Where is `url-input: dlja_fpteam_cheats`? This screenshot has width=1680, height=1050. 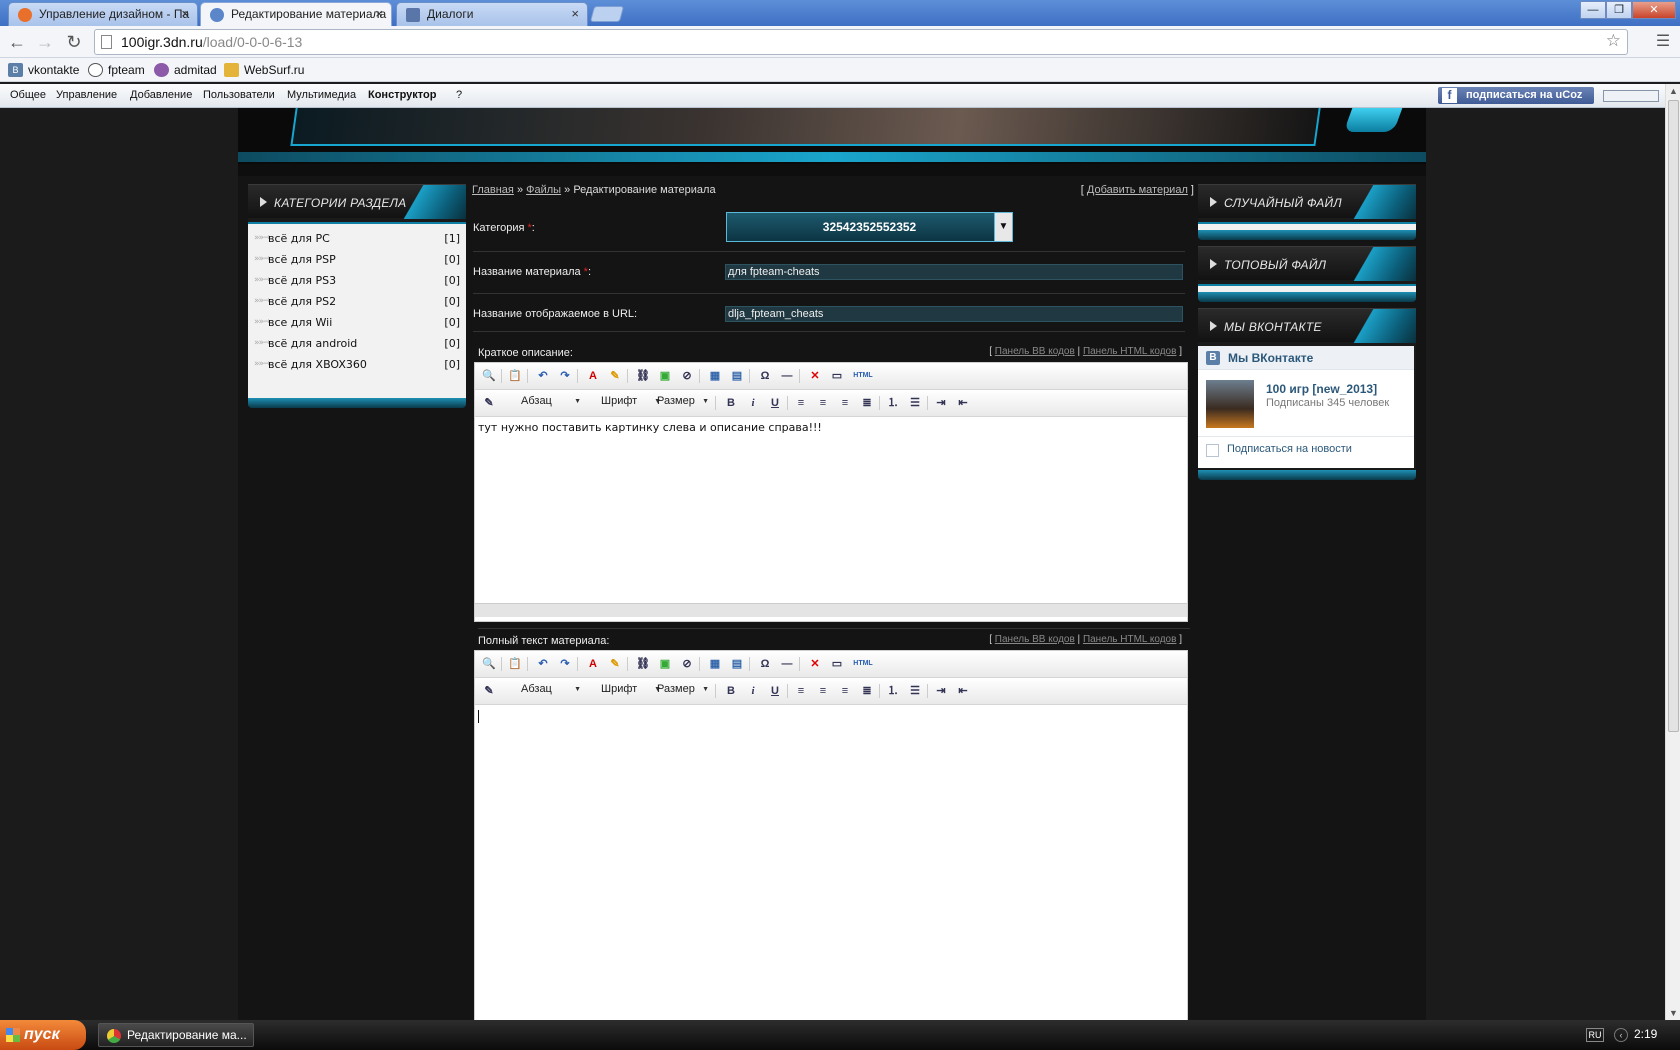 url-input: dlja_fpteam_cheats is located at coordinates (954, 314).